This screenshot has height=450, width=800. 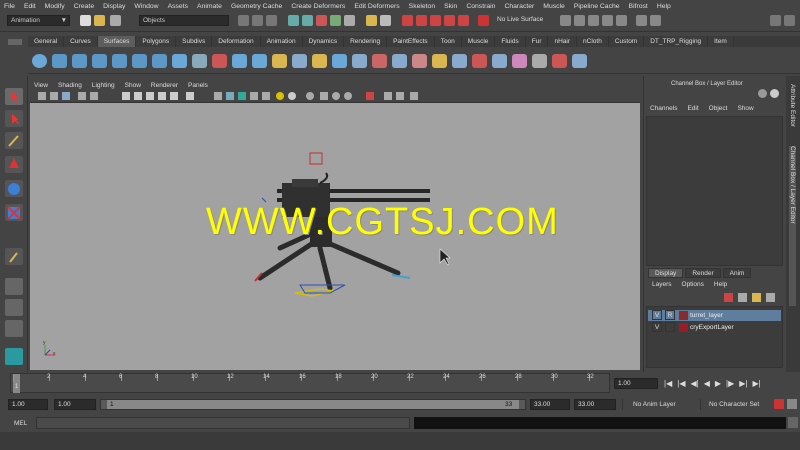 I want to click on step-back-key-icon: |◀, so click(x=681, y=383).